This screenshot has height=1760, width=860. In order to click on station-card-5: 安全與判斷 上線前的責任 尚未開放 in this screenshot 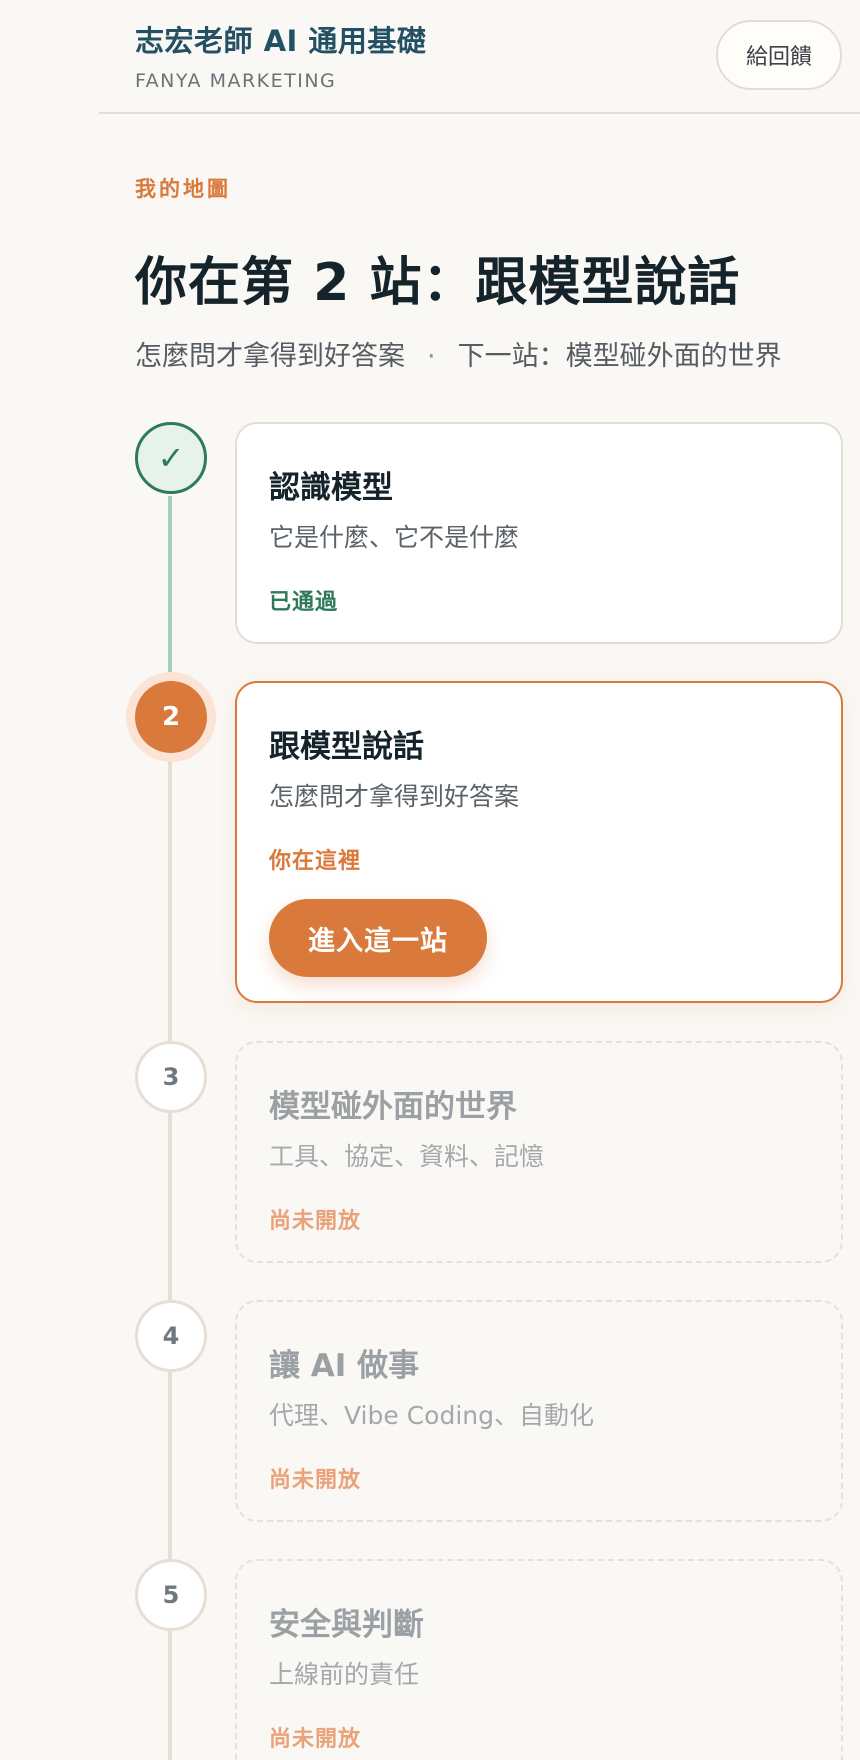, I will do `click(539, 1659)`.